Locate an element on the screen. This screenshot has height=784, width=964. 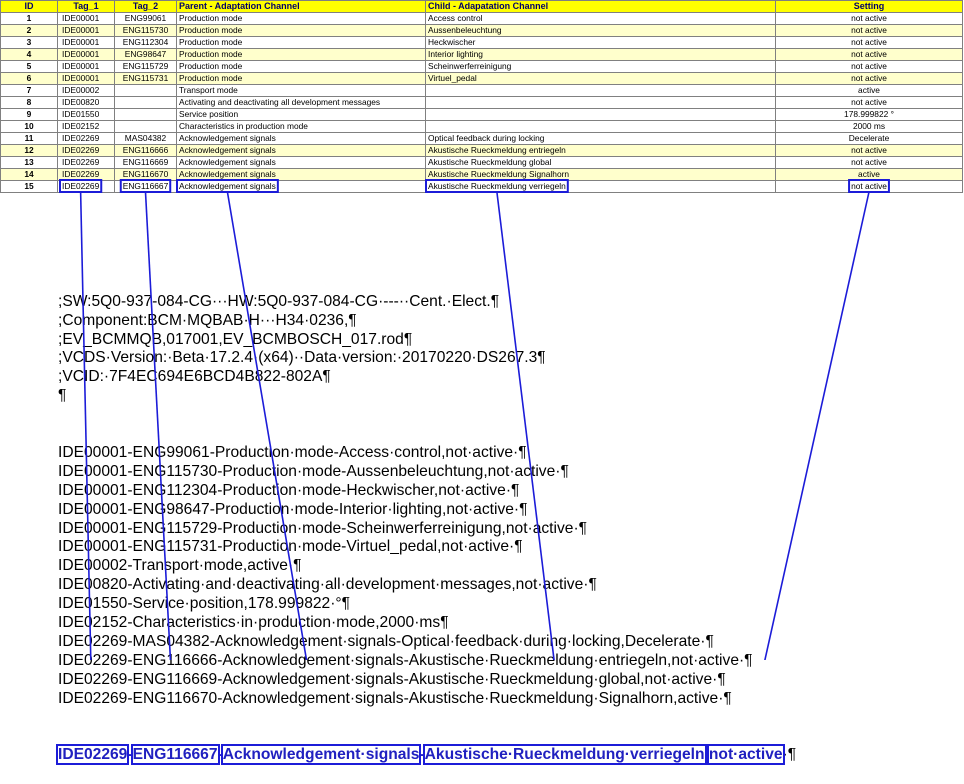
cell-id: 7 is located at coordinates (29, 90).